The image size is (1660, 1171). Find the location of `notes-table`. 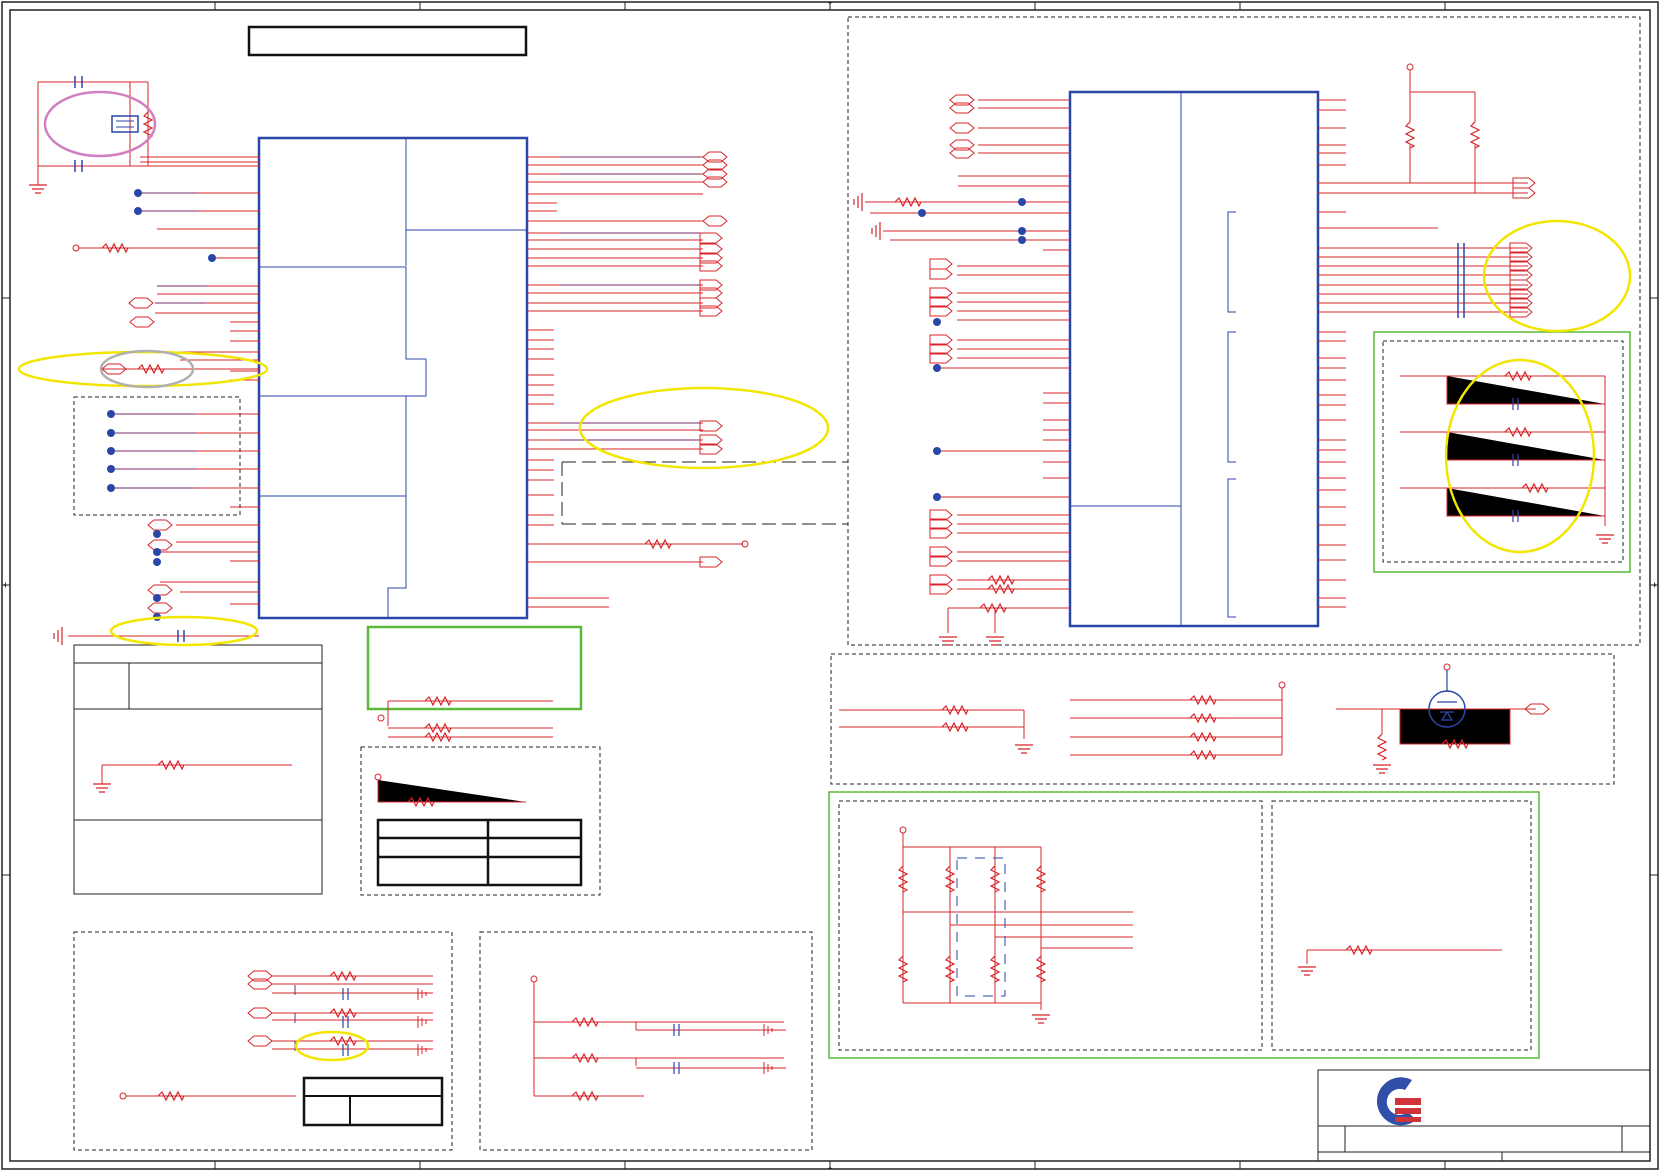

notes-table is located at coordinates (198, 769).